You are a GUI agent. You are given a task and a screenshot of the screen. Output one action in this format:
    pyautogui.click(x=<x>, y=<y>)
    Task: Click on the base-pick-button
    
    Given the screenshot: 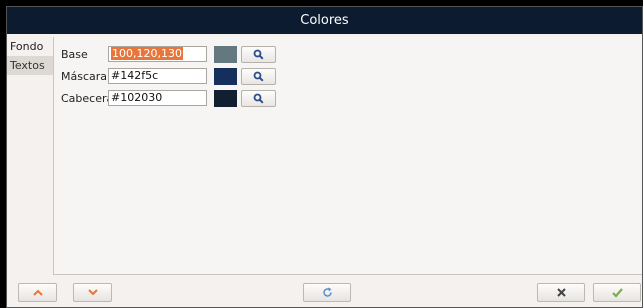 What is the action you would take?
    pyautogui.click(x=258, y=54)
    